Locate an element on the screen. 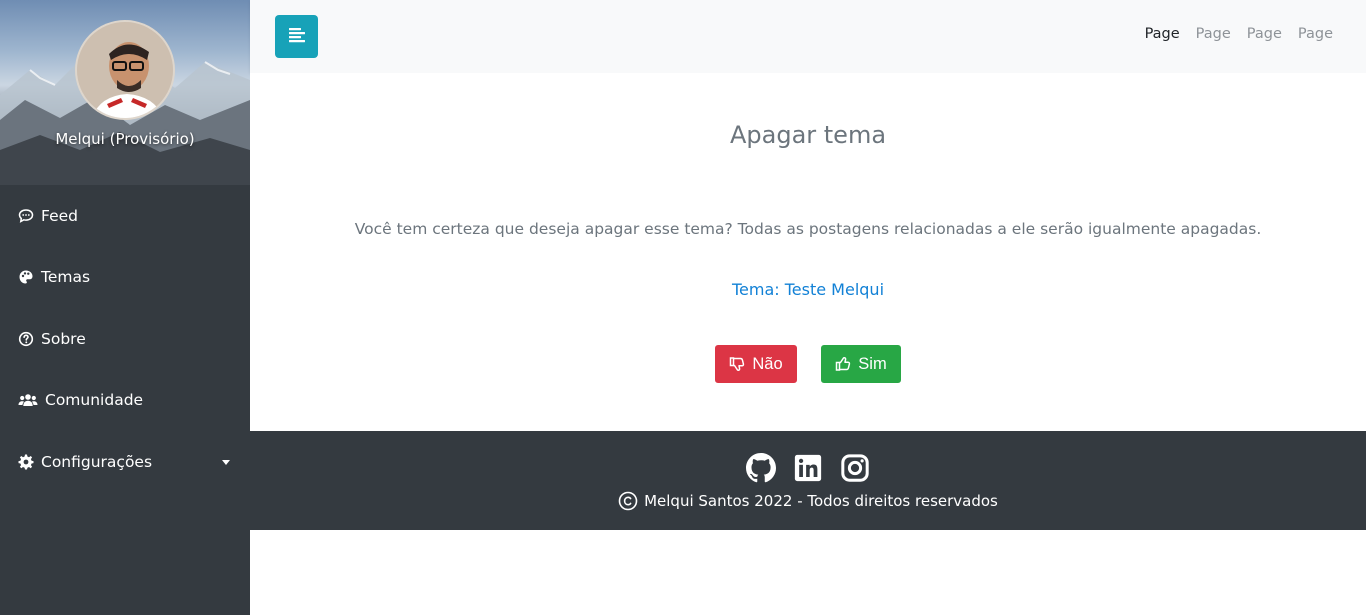  linkedin-icon is located at coordinates (808, 468).